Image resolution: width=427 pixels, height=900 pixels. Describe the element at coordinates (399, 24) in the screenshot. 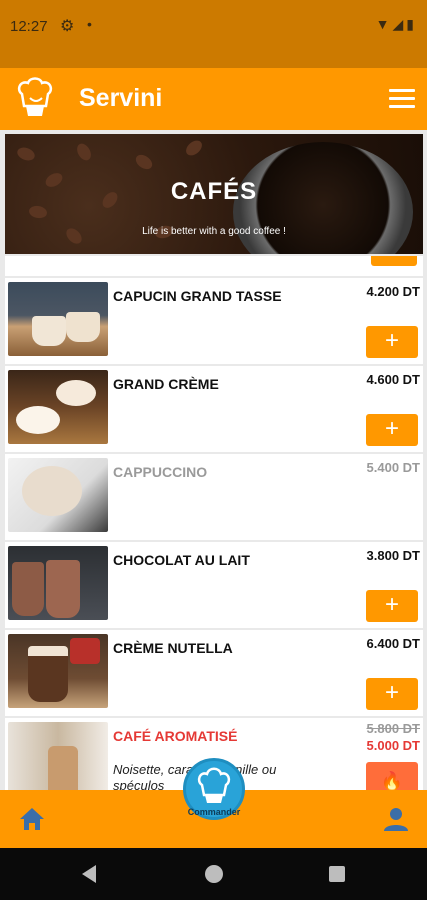

I see `signal-icon: ◢` at that location.